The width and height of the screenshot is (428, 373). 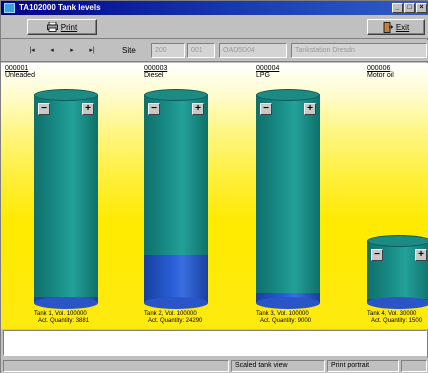 I want to click on first-record-button: |◂, so click(x=32, y=51).